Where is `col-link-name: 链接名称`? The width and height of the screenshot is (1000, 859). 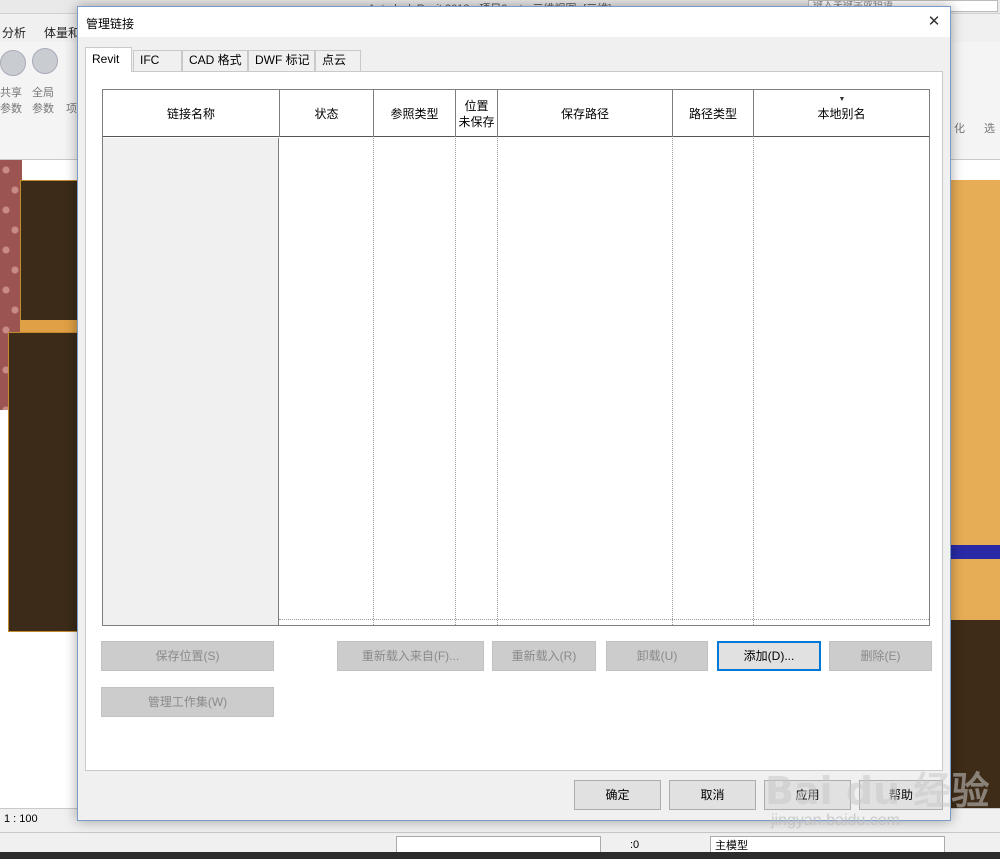
col-link-name: 链接名称 is located at coordinates (191, 113).